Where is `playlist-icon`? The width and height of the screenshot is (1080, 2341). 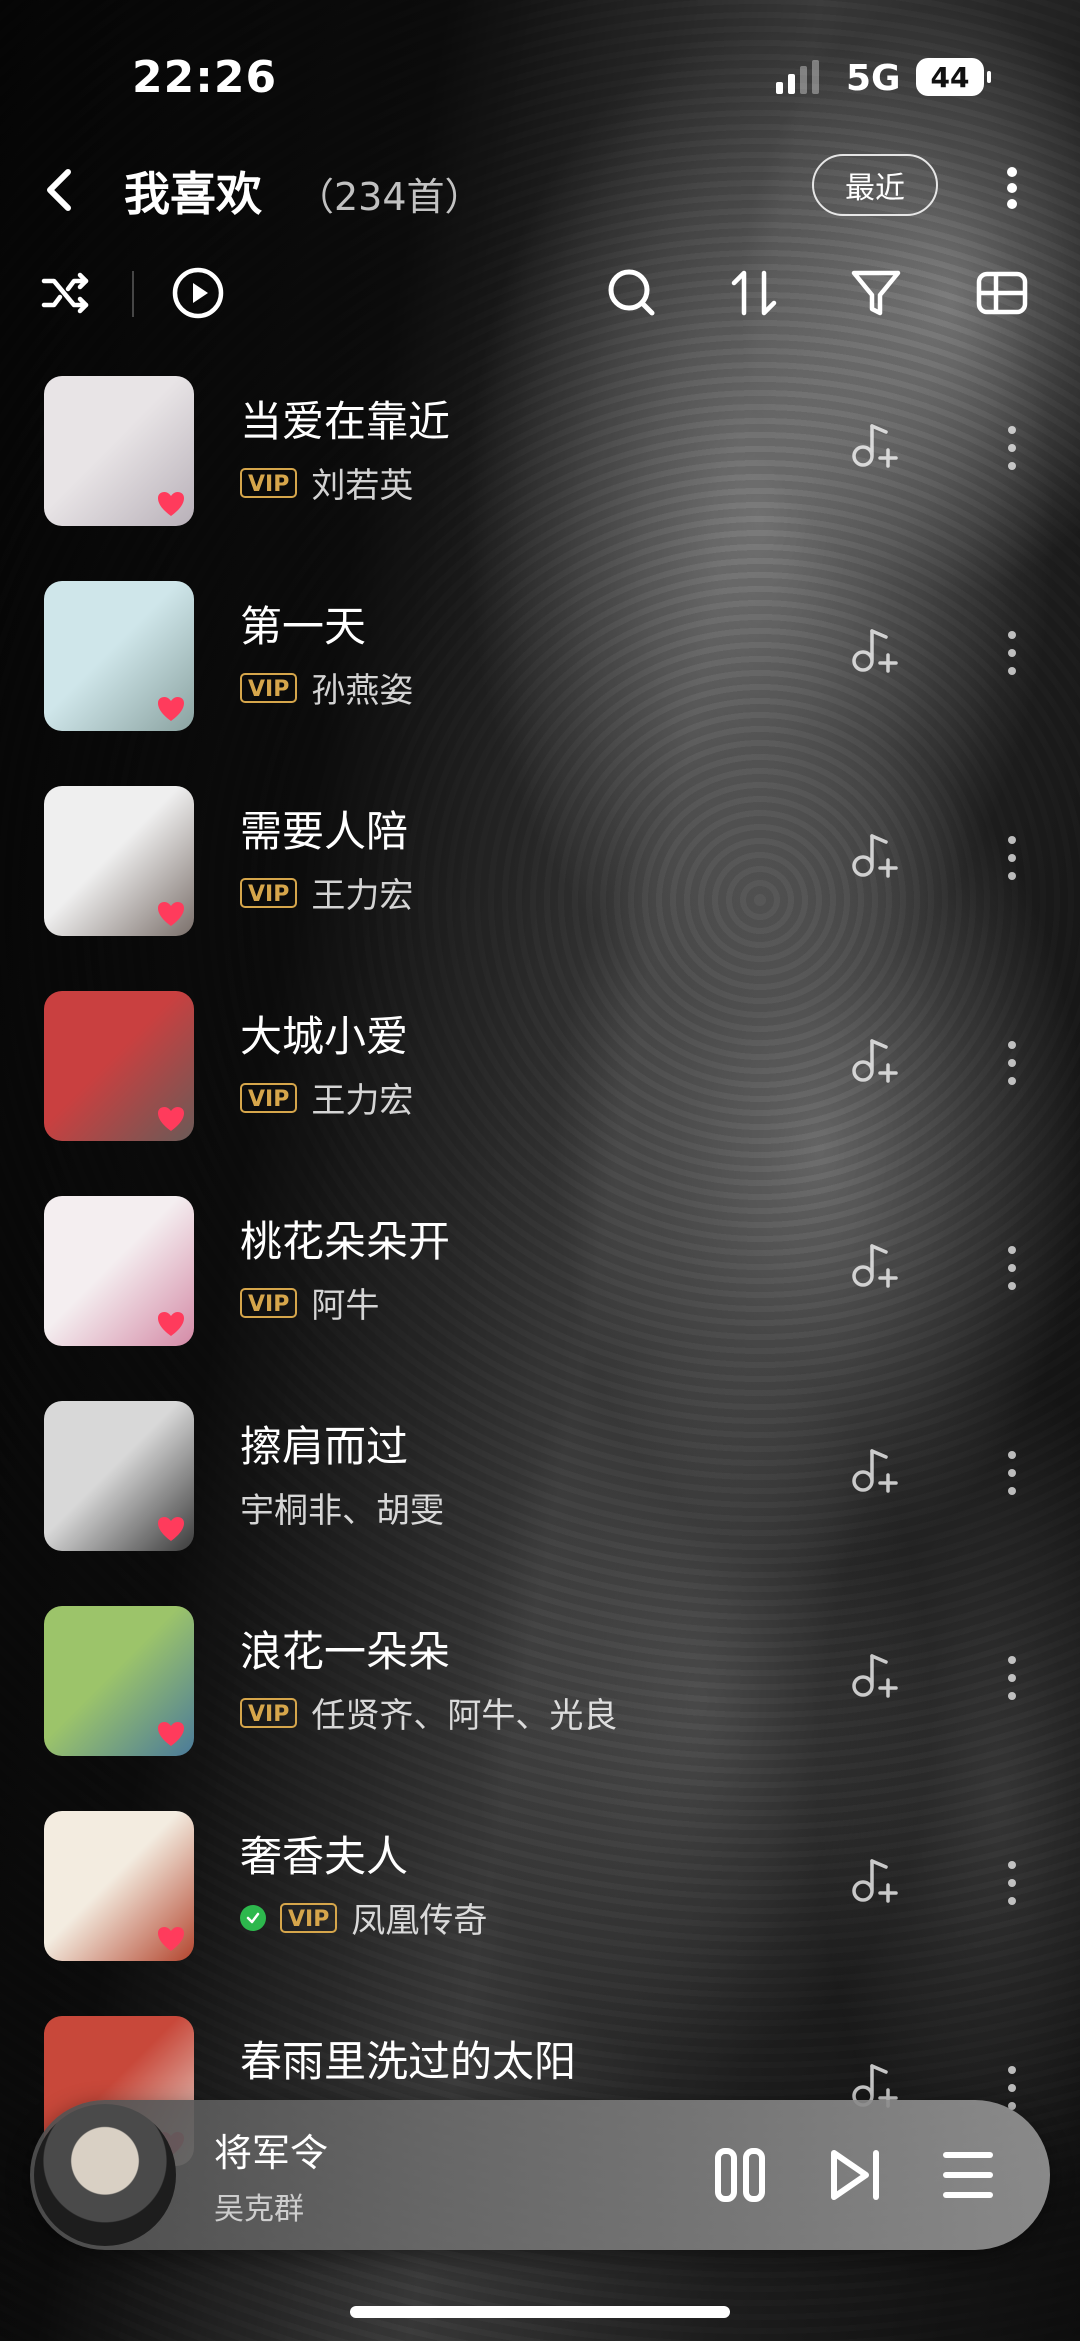
playlist-icon is located at coordinates (970, 2175).